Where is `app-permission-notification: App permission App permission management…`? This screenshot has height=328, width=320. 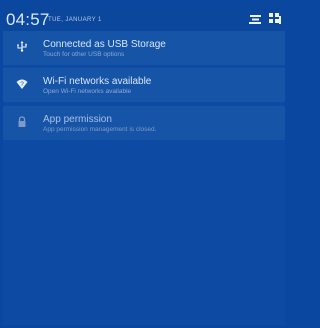 app-permission-notification: App permission App permission management… is located at coordinates (144, 123).